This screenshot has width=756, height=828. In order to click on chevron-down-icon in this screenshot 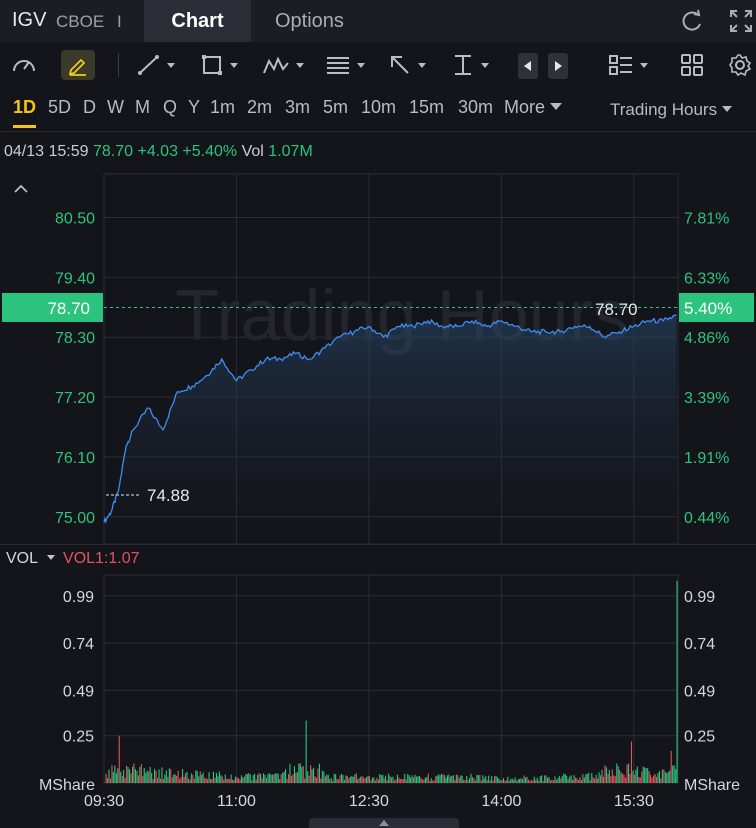, I will do `click(51, 557)`.